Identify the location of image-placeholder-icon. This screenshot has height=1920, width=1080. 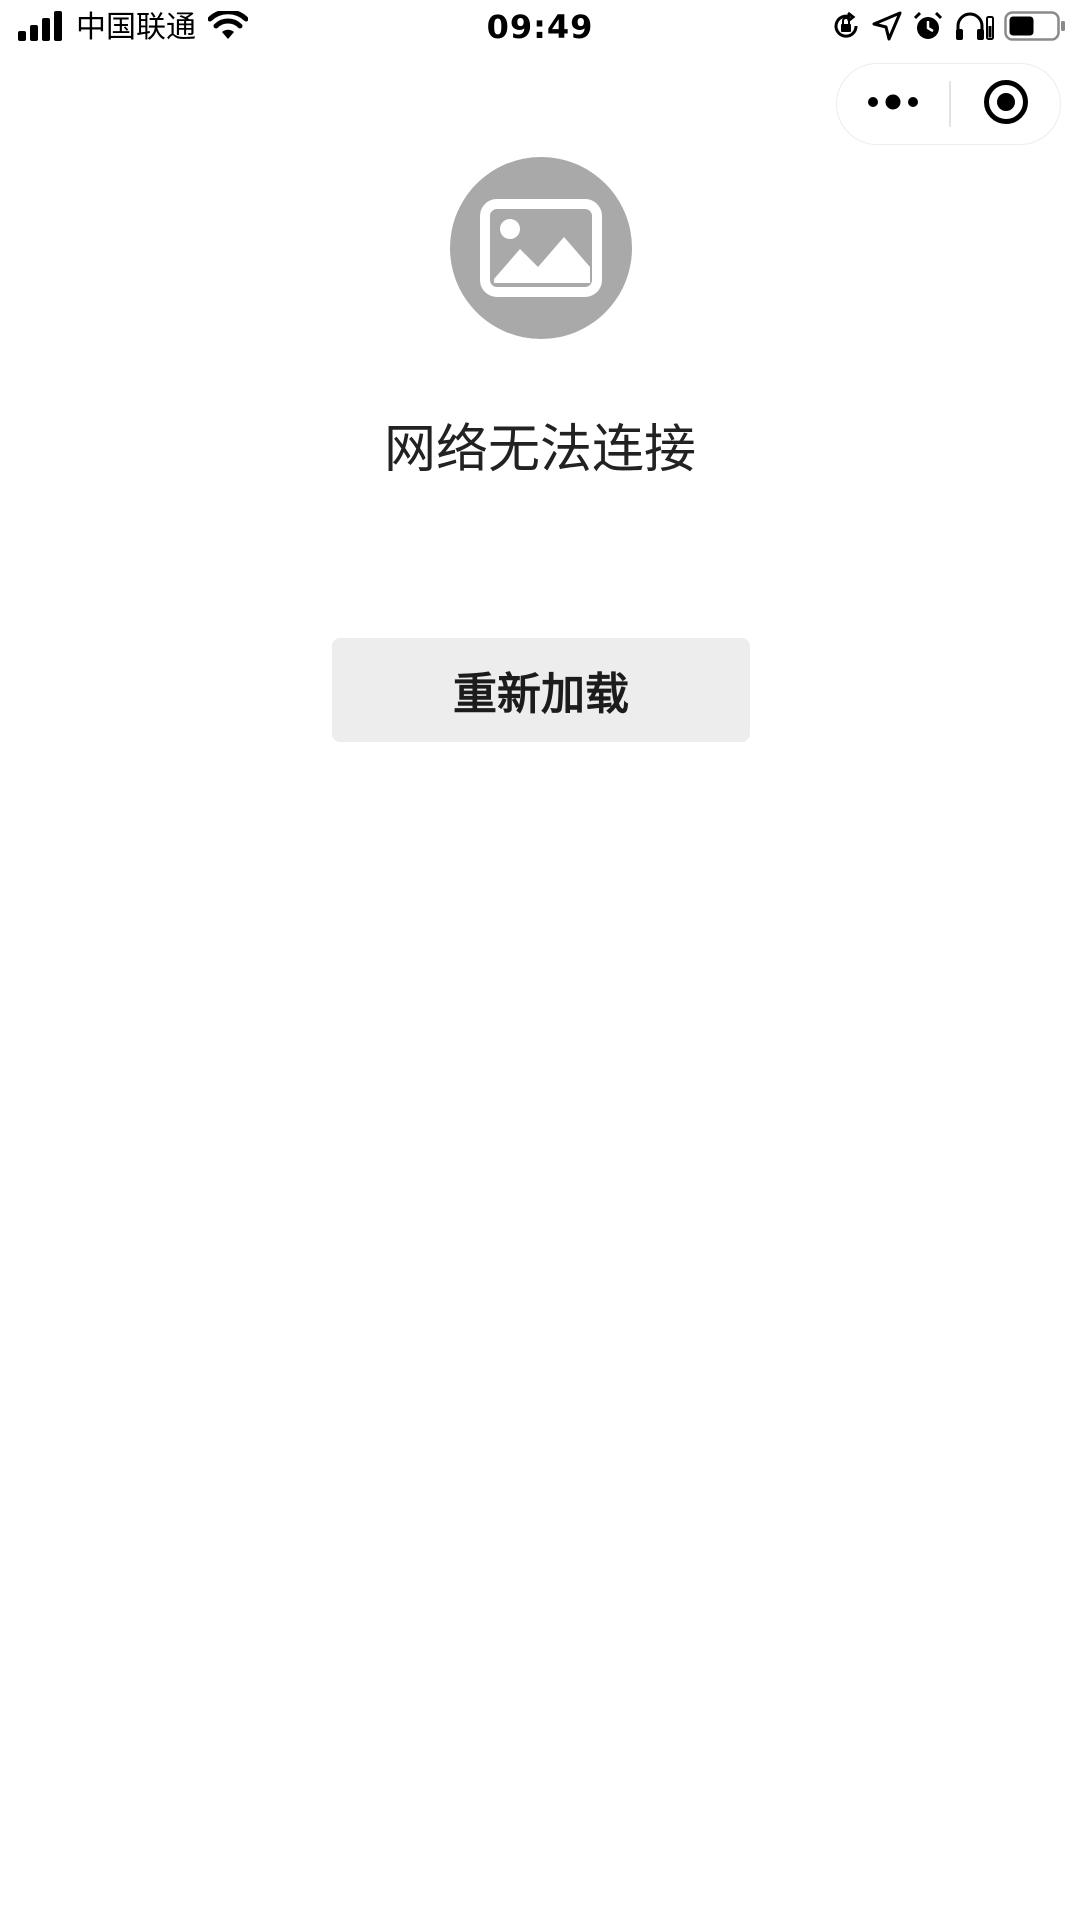
(541, 248).